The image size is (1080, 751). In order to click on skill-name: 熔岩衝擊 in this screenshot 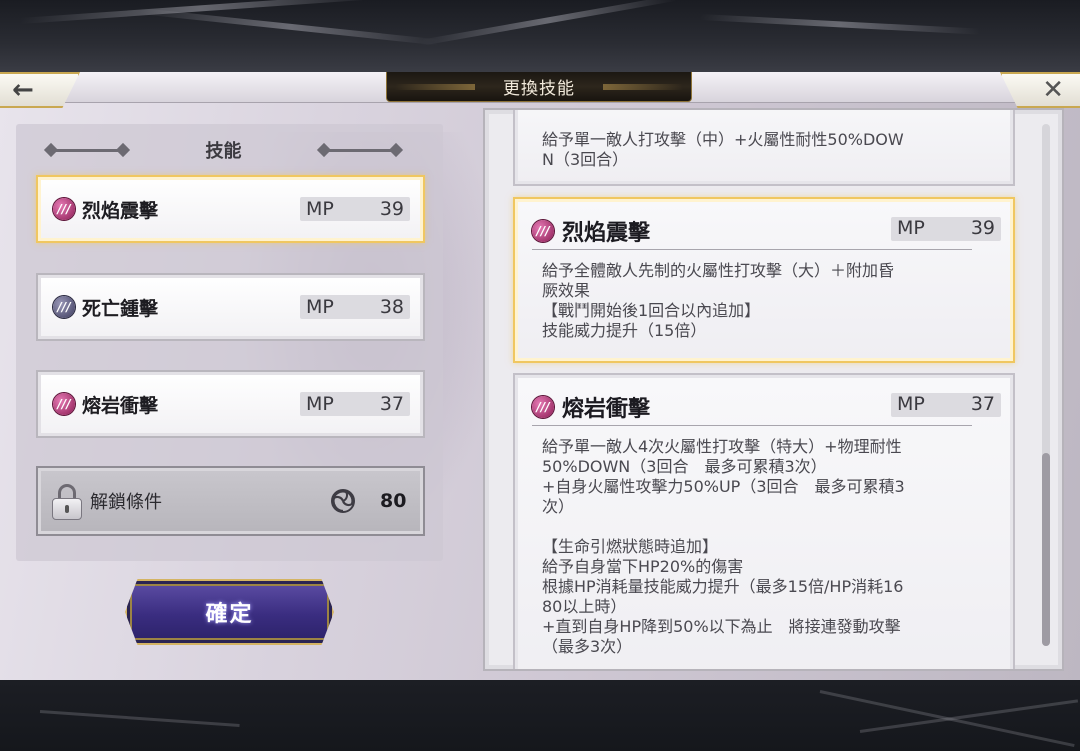, I will do `click(120, 405)`.